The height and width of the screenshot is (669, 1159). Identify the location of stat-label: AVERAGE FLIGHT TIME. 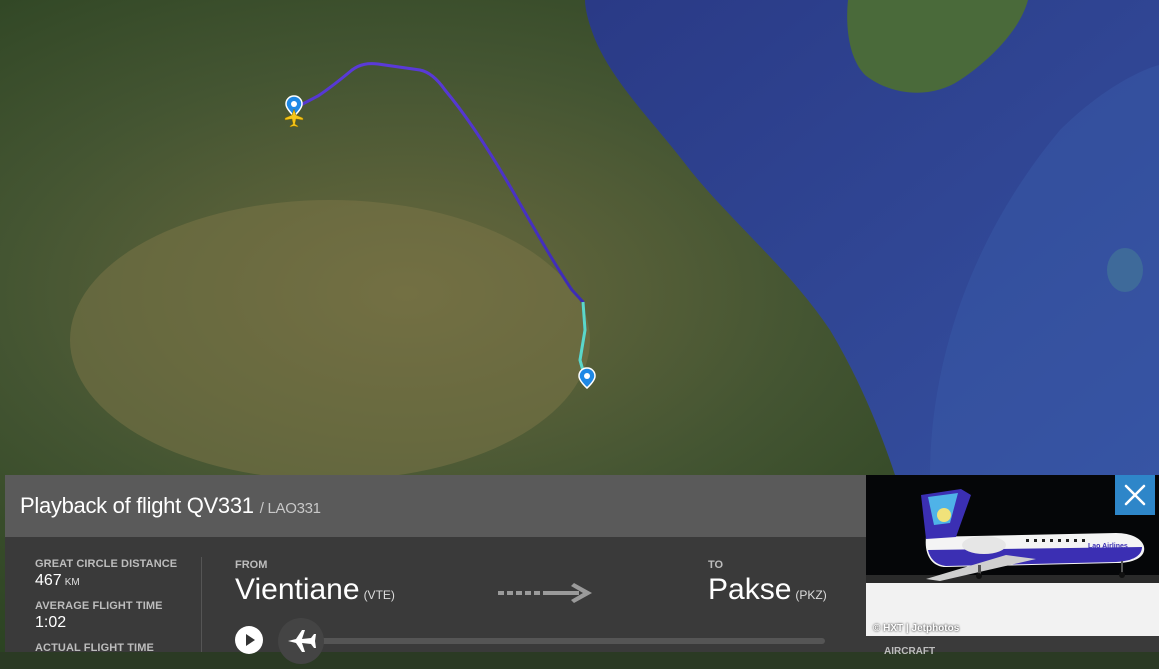
(99, 606).